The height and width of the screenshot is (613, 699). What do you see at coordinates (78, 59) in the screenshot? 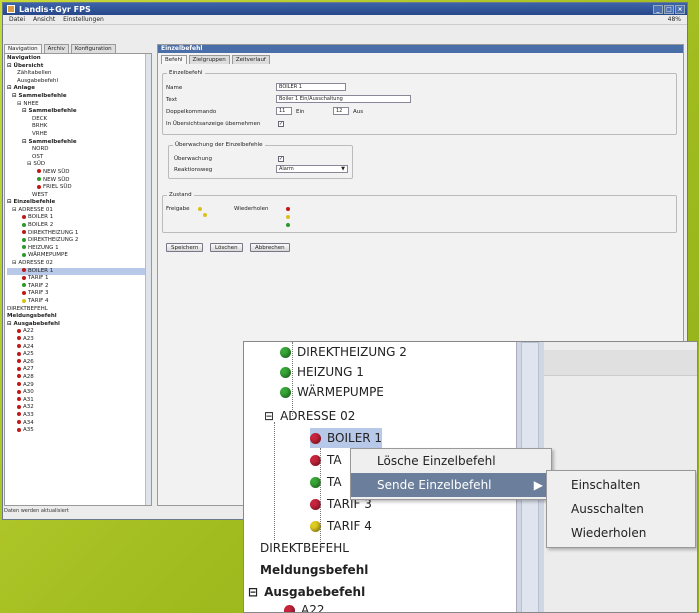
I see `tree-item: Navigation` at bounding box center [78, 59].